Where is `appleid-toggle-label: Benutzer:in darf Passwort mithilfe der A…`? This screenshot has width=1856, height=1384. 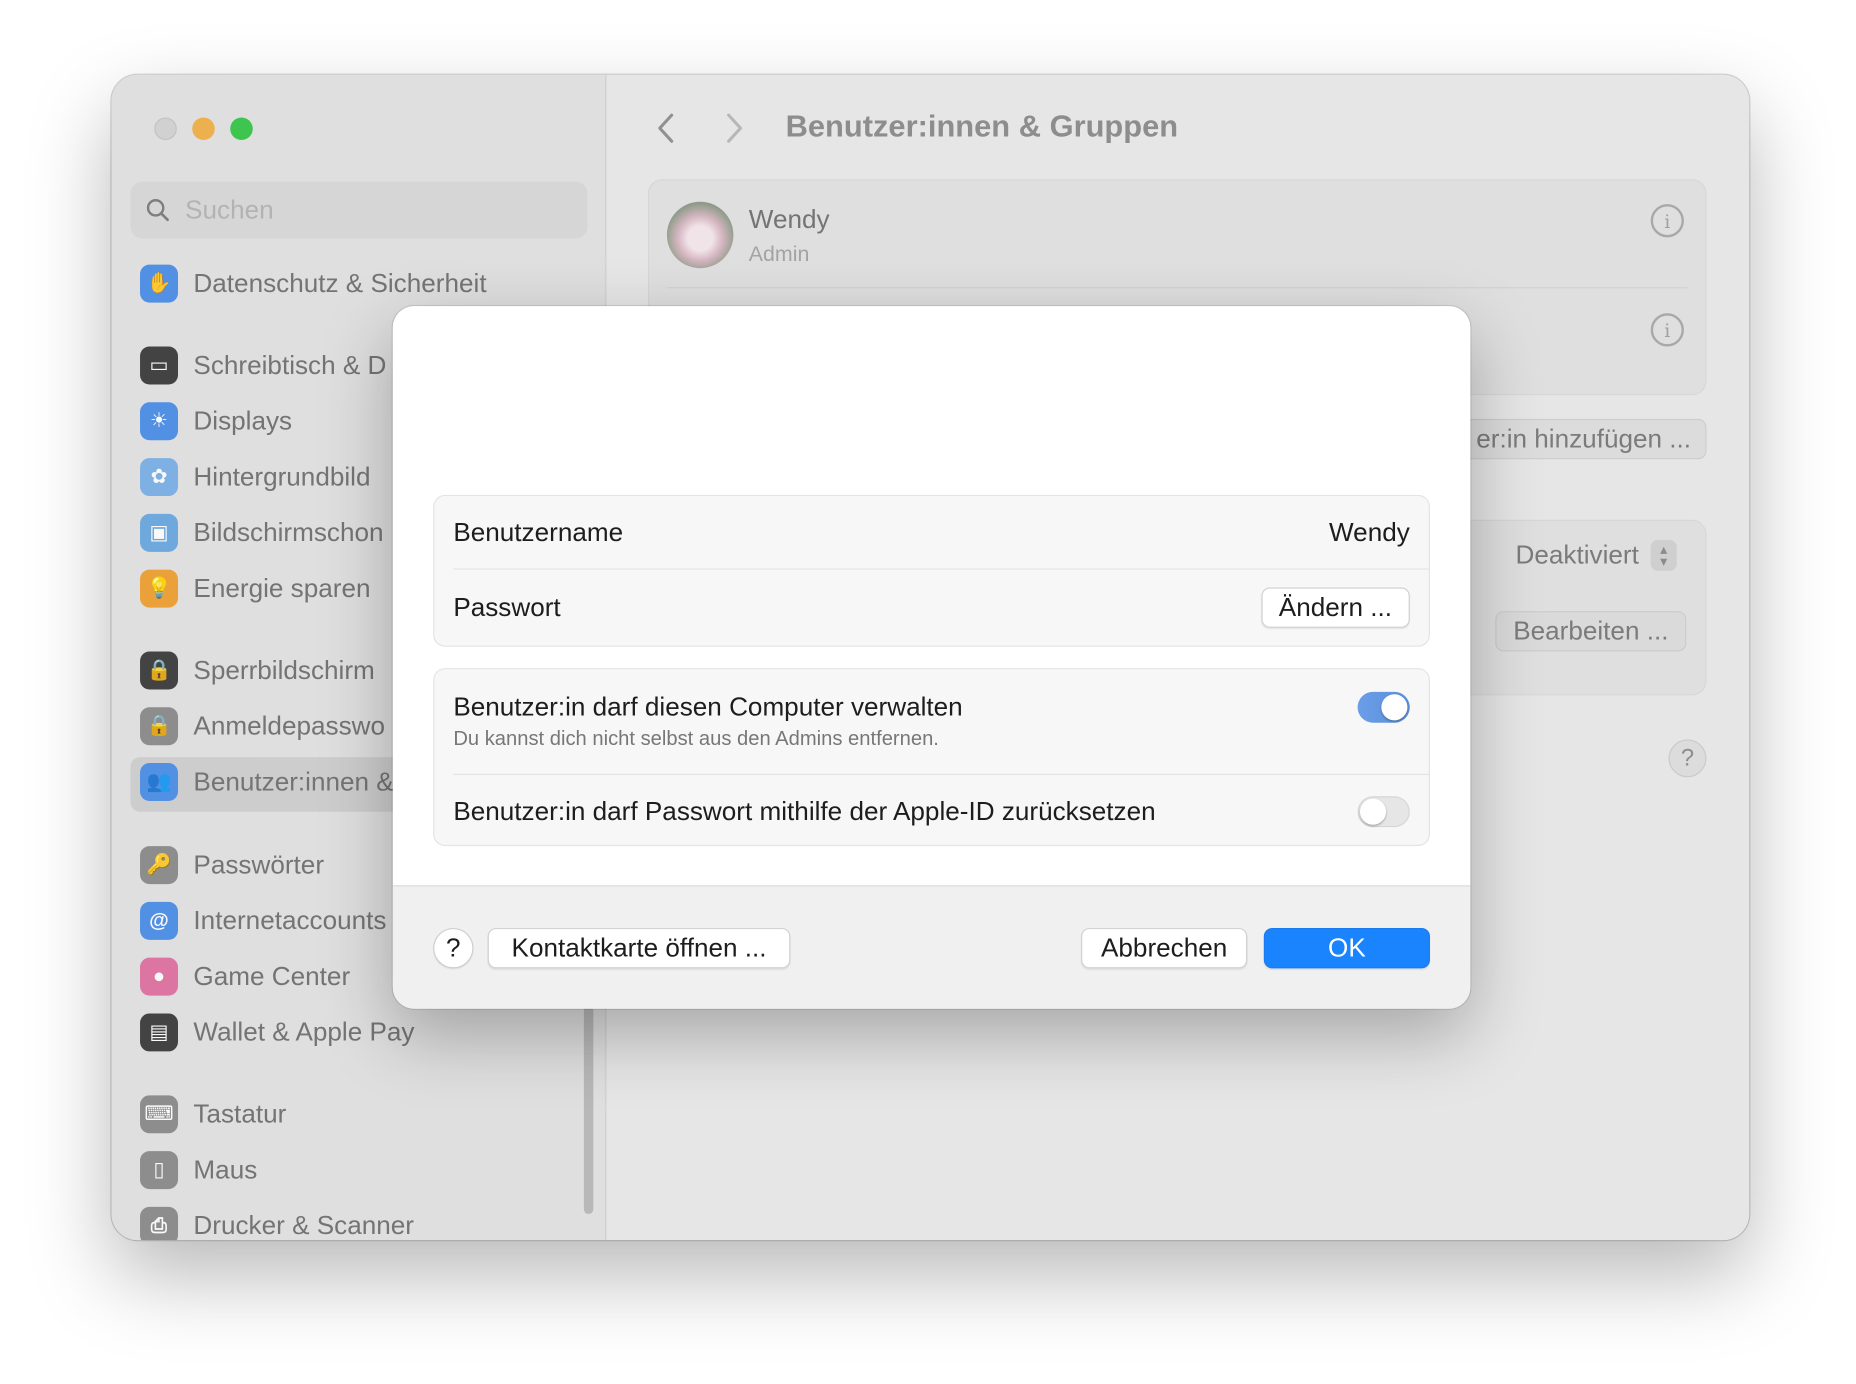
appleid-toggle-label: Benutzer:in darf Passwort mithilfe der A… is located at coordinates (804, 811).